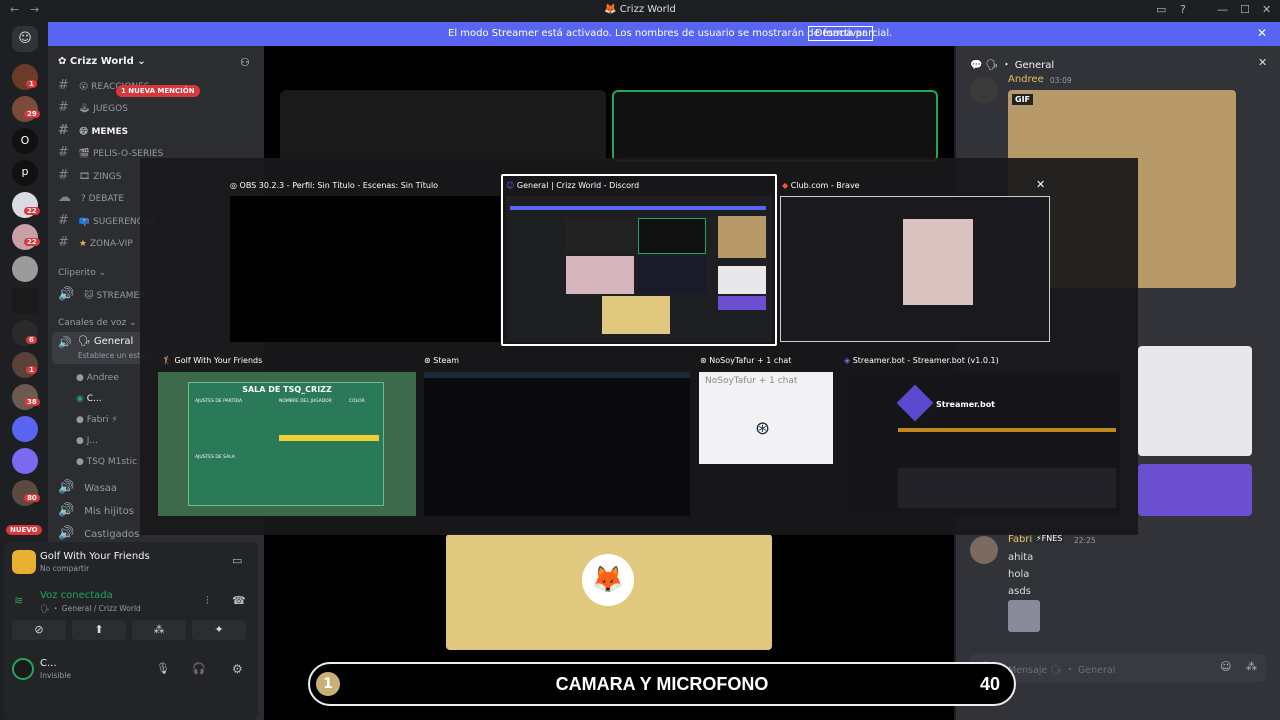 Image resolution: width=1280 pixels, height=720 pixels. I want to click on channel-emoji: ?, so click(83, 199).